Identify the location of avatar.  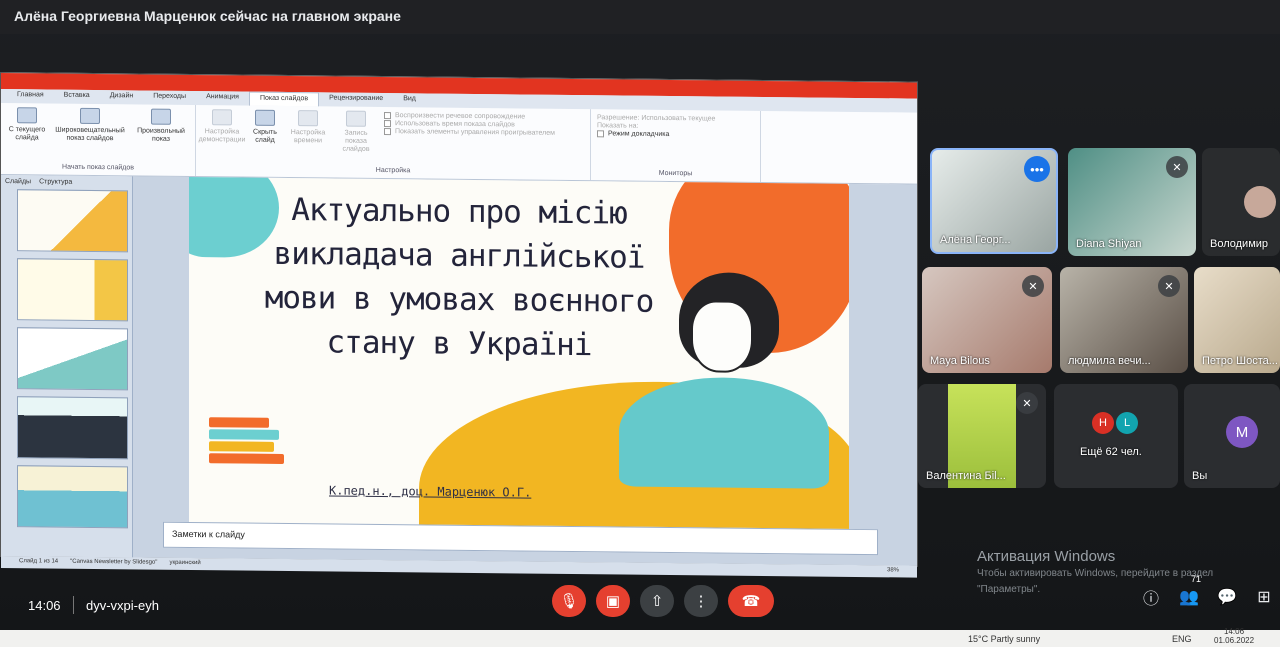
(1260, 202).